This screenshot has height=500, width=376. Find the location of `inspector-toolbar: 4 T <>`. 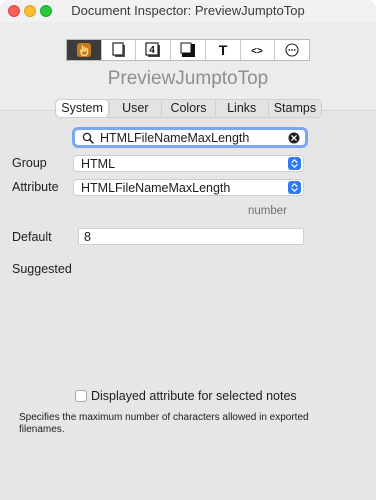

inspector-toolbar: 4 T <> is located at coordinates (188, 50).